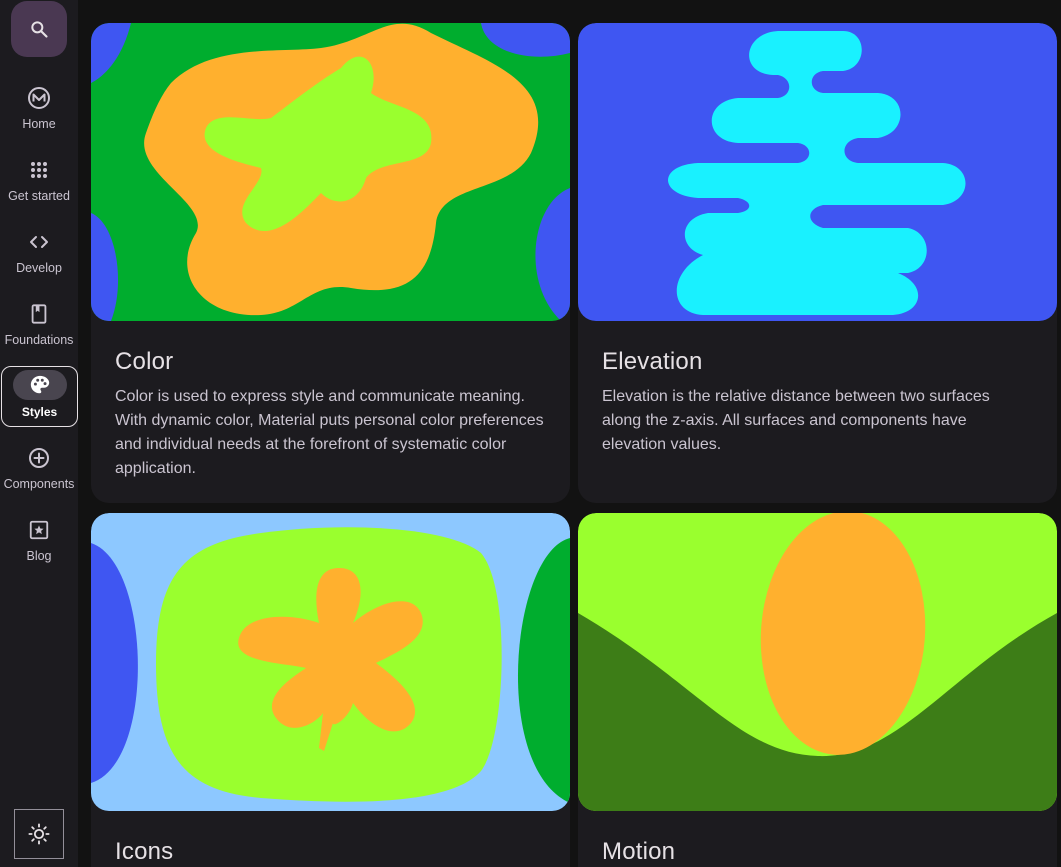 This screenshot has width=1061, height=867. I want to click on book-icon, so click(39, 314).